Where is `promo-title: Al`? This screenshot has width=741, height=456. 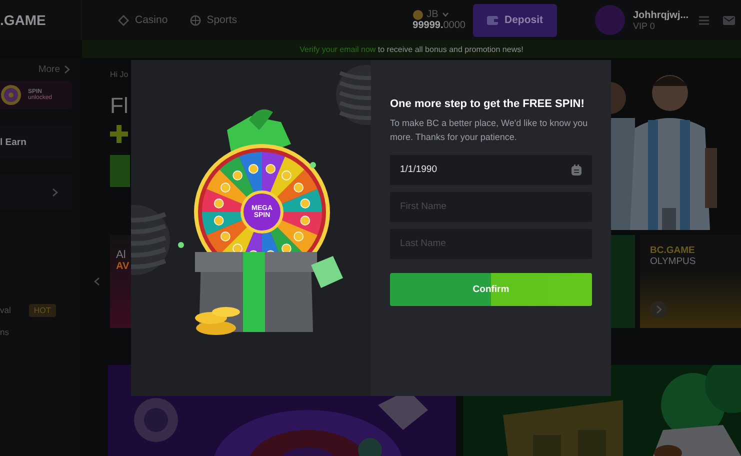 promo-title: Al is located at coordinates (121, 255).